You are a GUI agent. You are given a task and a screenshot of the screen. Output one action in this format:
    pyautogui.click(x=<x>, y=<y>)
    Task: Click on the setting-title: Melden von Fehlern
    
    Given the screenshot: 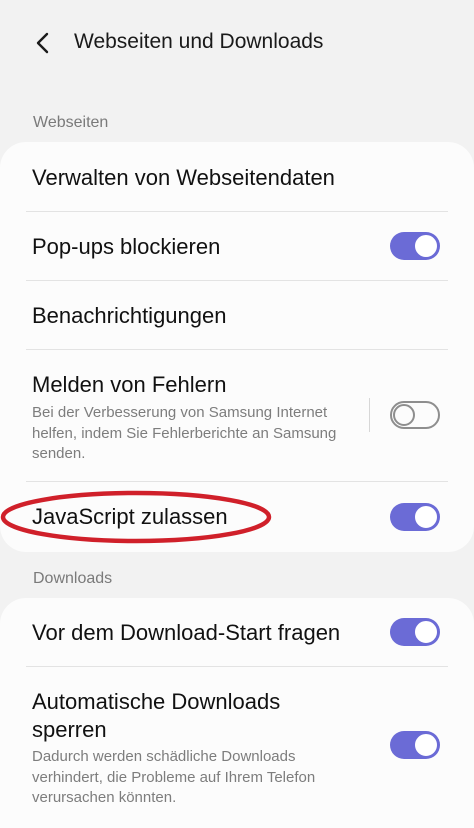 What is the action you would take?
    pyautogui.click(x=129, y=384)
    